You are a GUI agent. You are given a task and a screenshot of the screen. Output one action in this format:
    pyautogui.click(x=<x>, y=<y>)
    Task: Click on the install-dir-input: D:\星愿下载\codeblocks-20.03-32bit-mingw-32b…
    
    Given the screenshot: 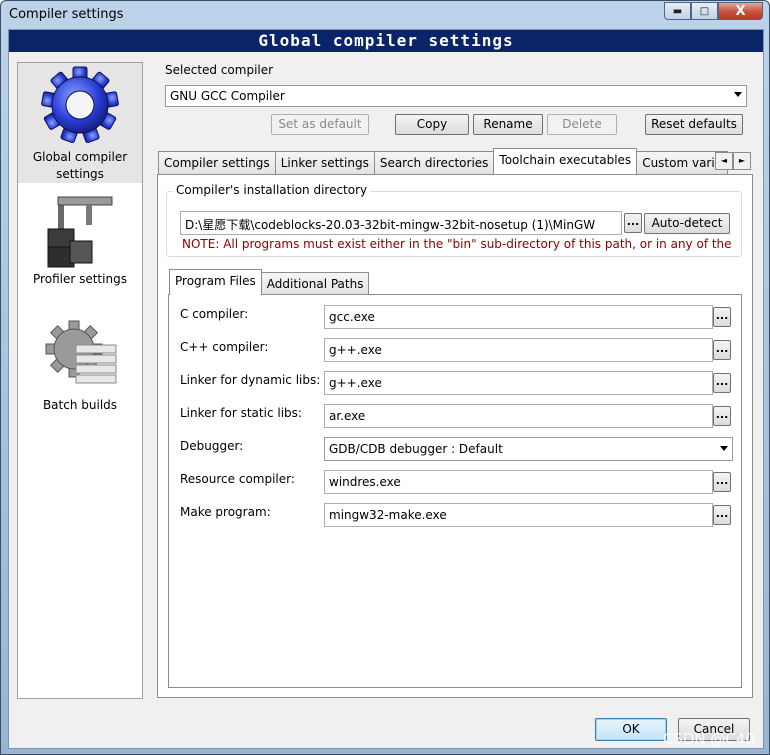 What is the action you would take?
    pyautogui.click(x=401, y=223)
    